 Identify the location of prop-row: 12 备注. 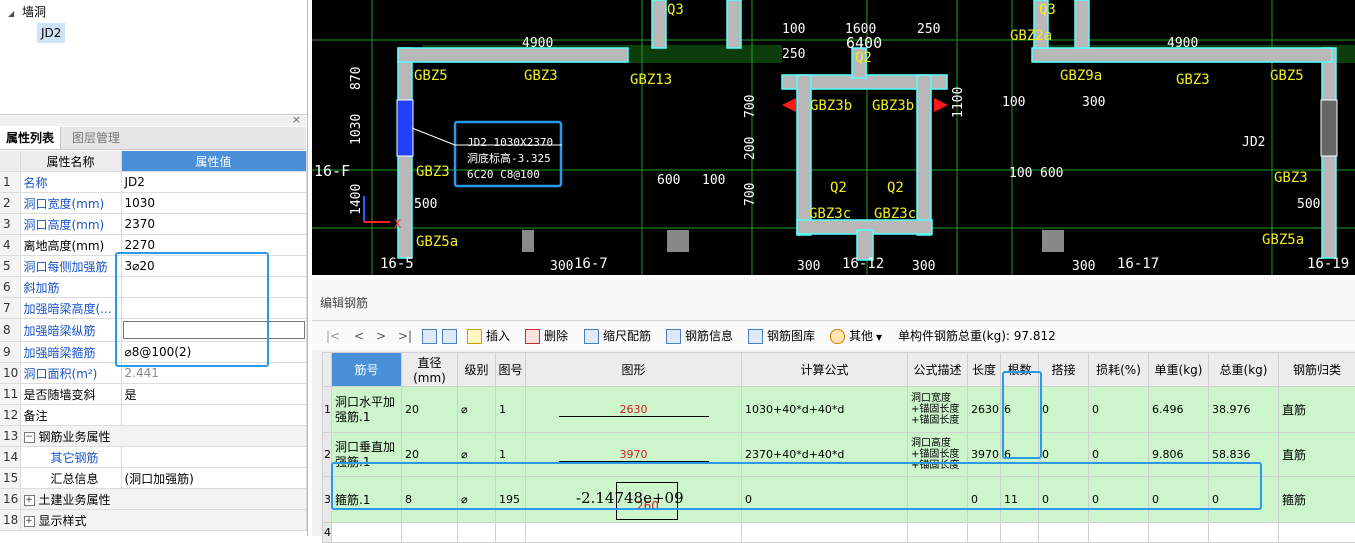
(153, 415).